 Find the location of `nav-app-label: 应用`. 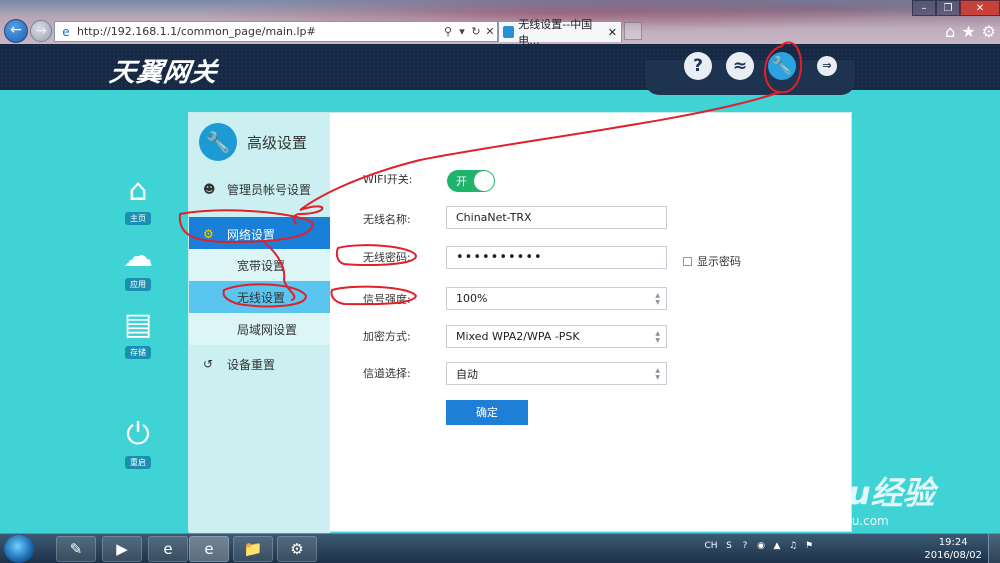

nav-app-label: 应用 is located at coordinates (138, 284).